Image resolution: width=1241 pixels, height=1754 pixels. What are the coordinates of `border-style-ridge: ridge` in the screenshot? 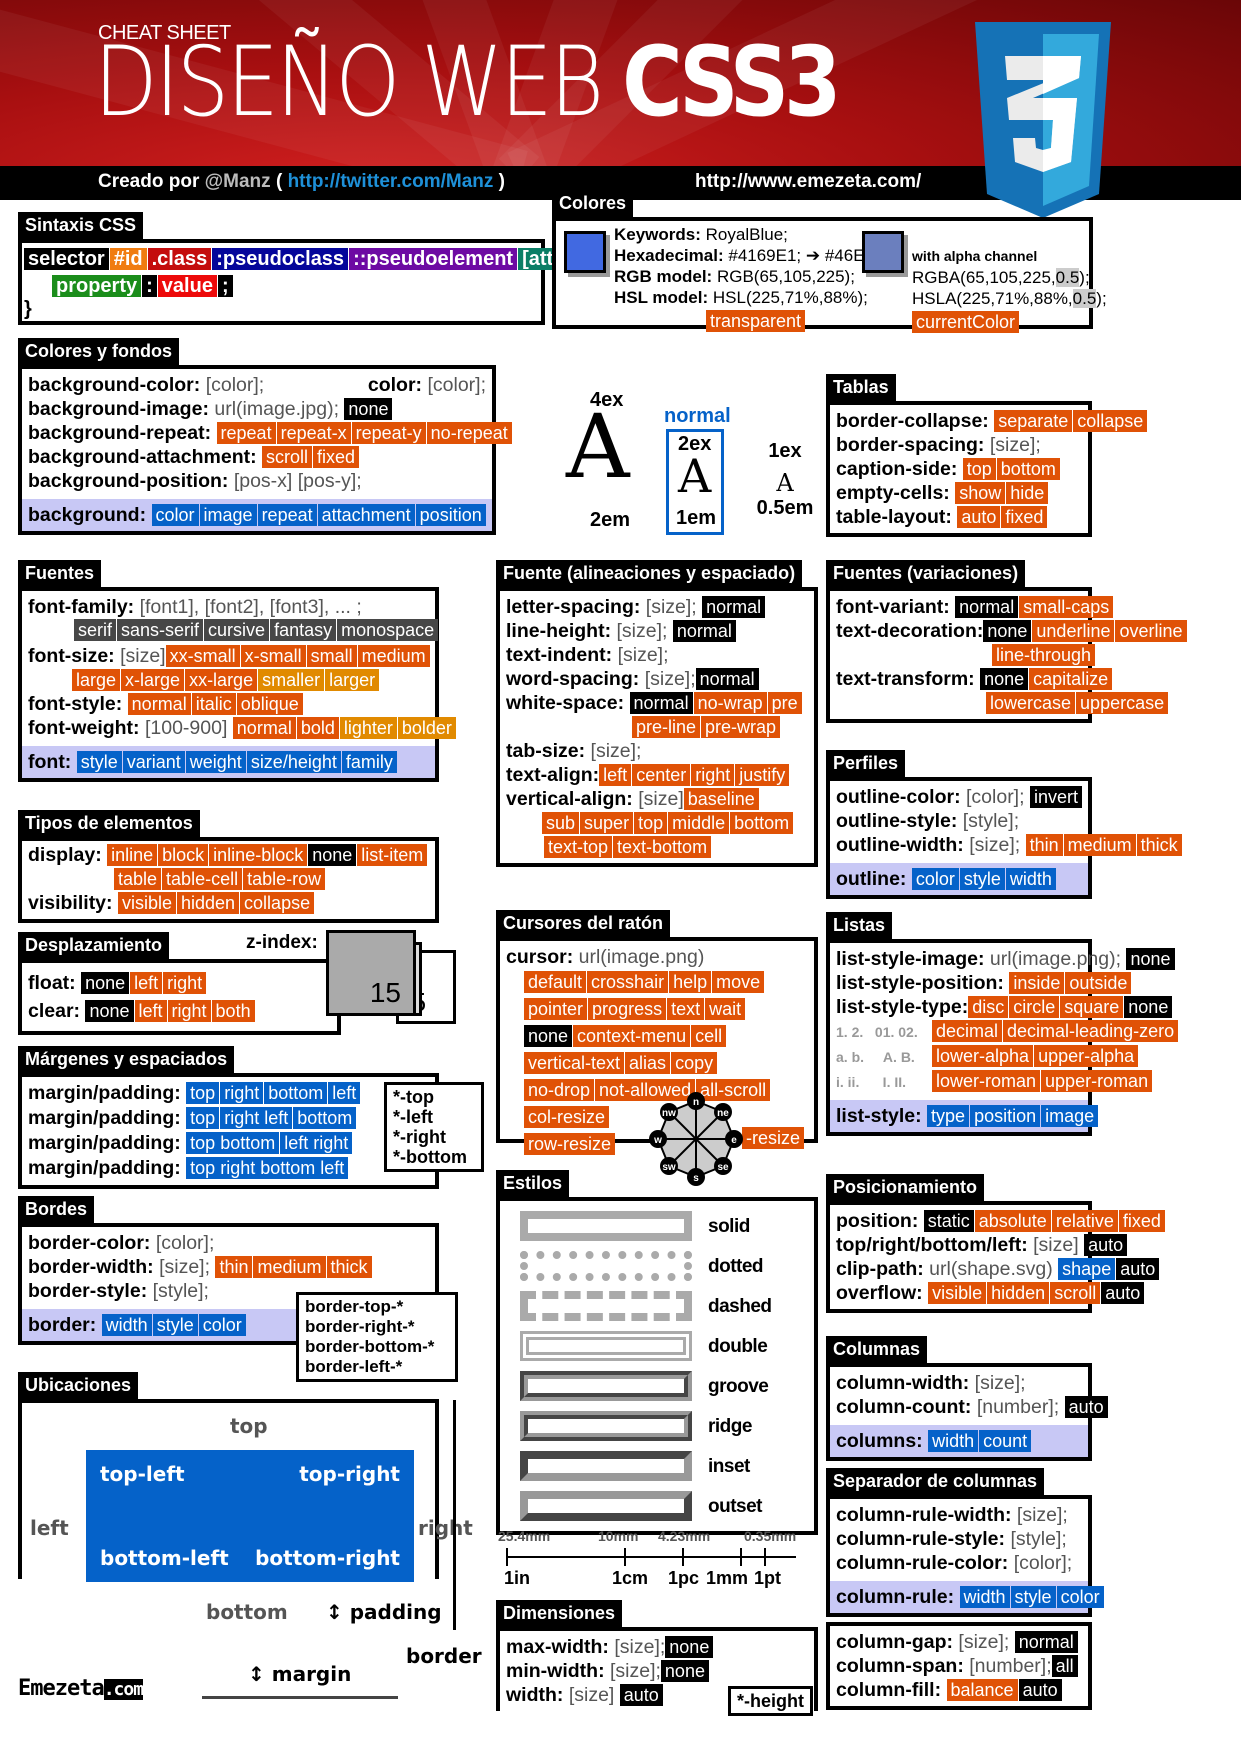 It's located at (665, 1427).